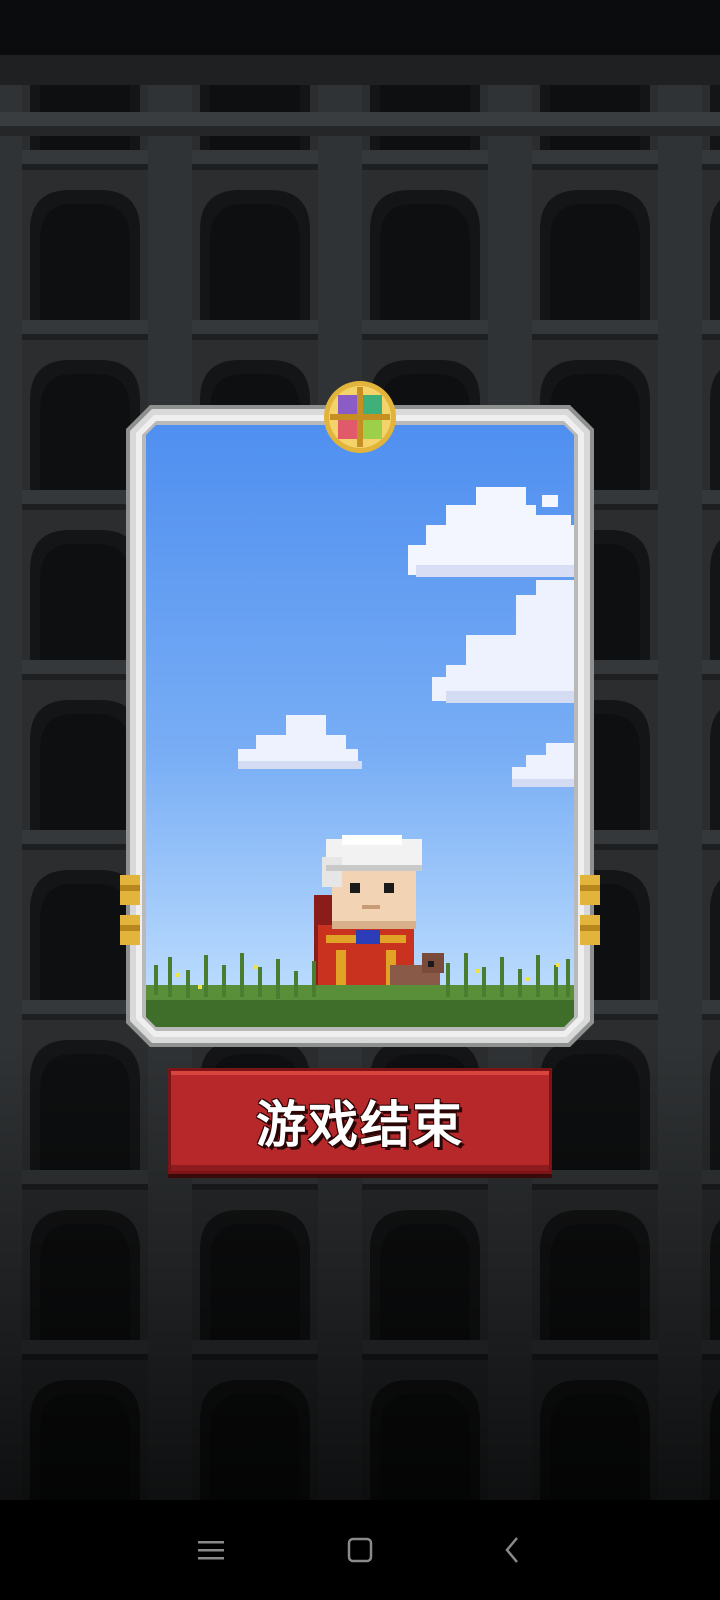  What do you see at coordinates (360, 417) in the screenshot?
I see `quad-emblem-icon` at bounding box center [360, 417].